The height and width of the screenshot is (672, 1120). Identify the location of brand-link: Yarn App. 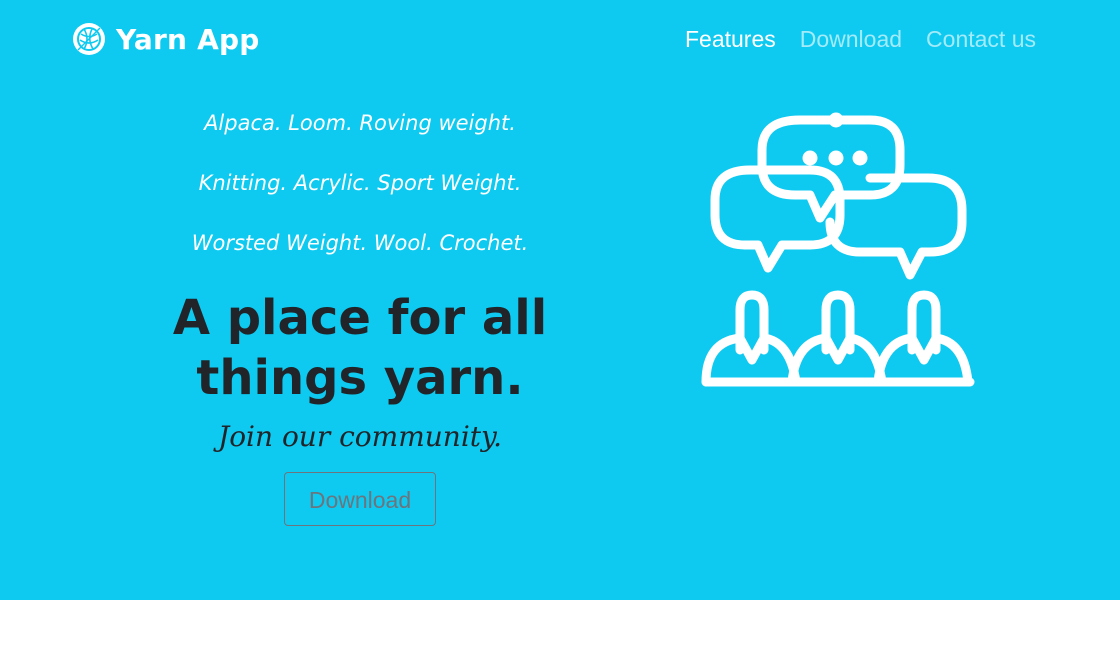
(165, 39).